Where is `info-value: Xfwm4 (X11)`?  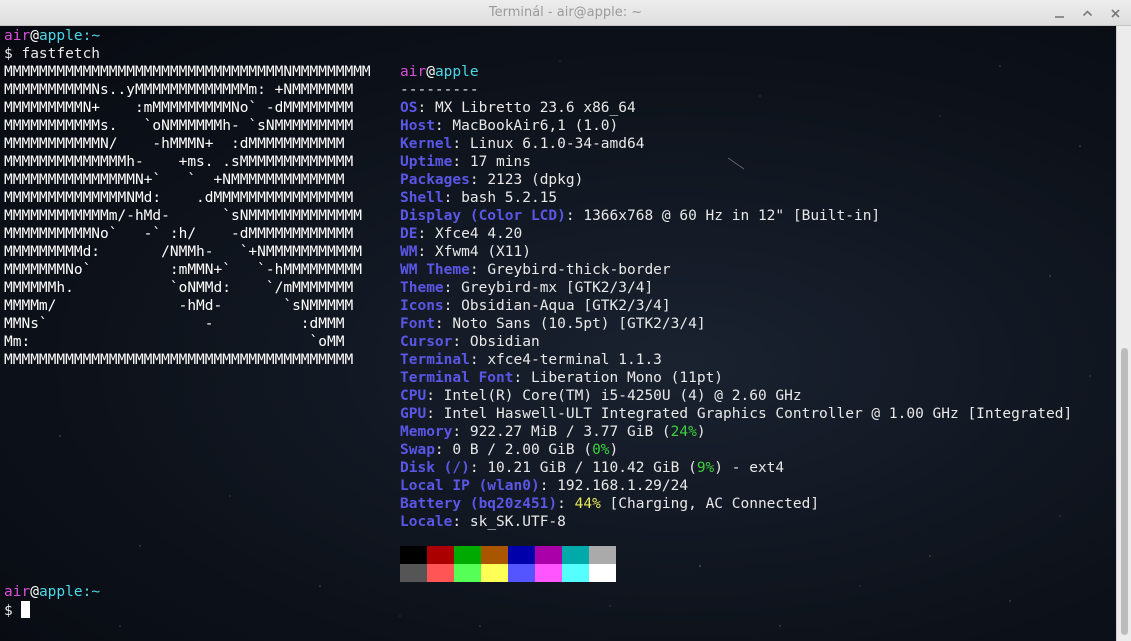
info-value: Xfwm4 (X11) is located at coordinates (482, 252).